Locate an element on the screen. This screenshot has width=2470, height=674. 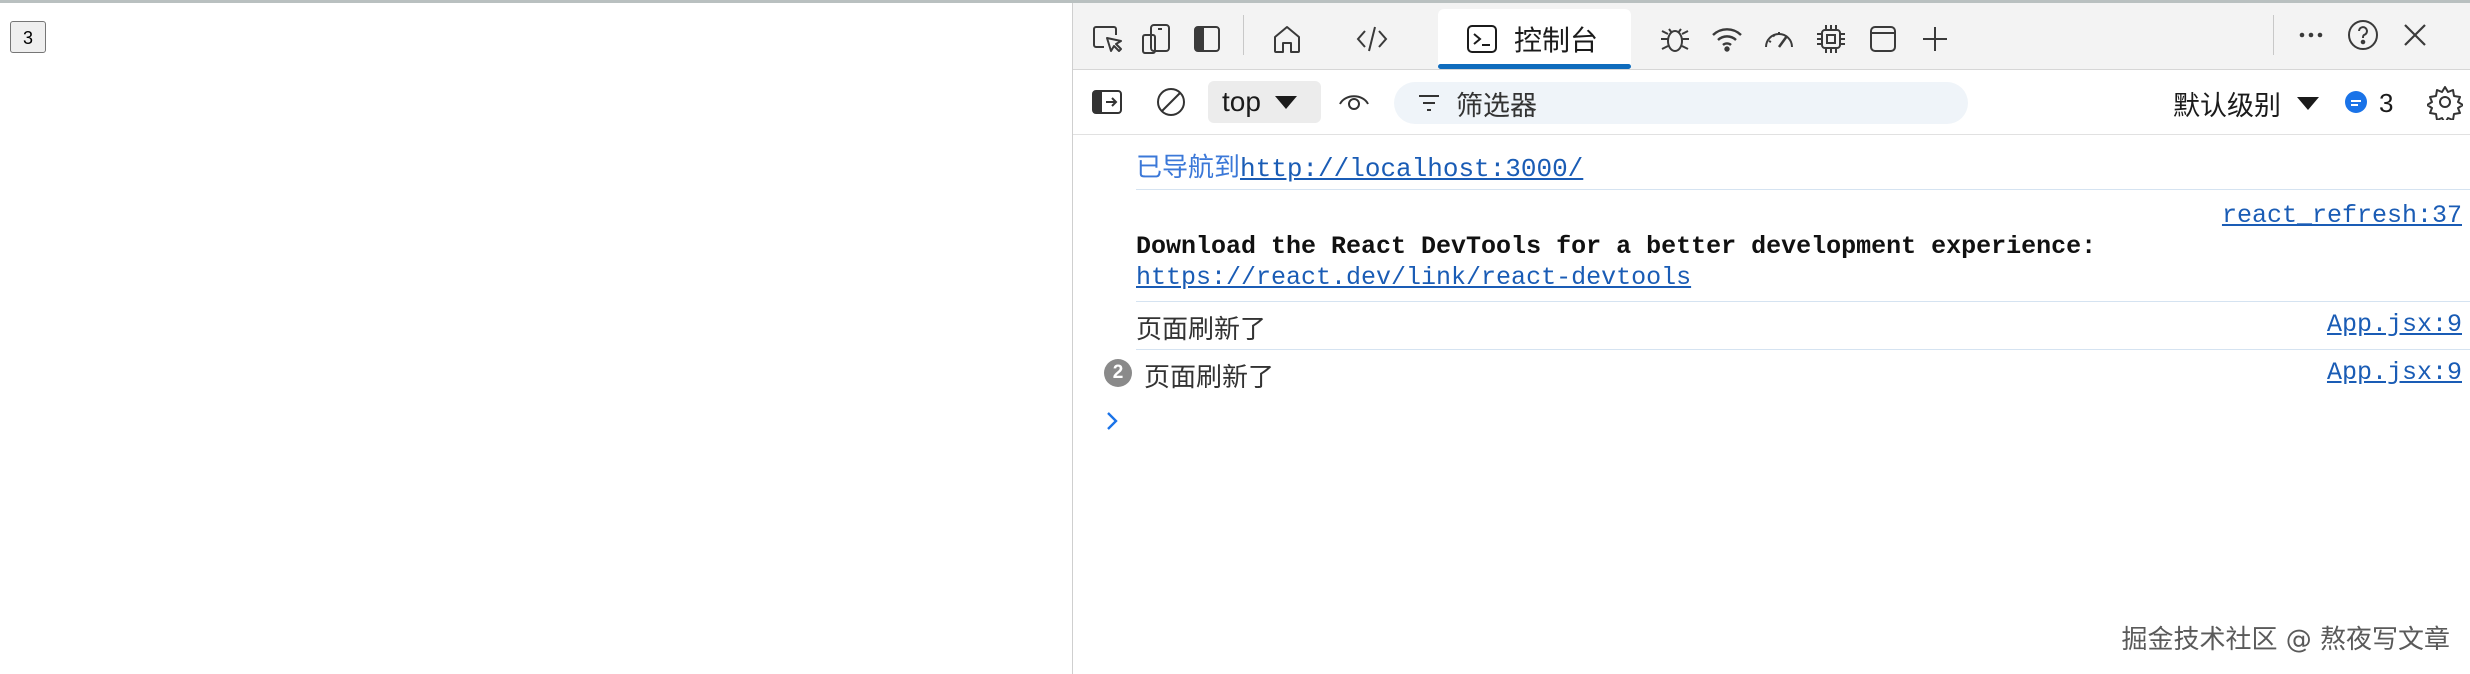
source-link: react_refresh:37 is located at coordinates (2342, 215).